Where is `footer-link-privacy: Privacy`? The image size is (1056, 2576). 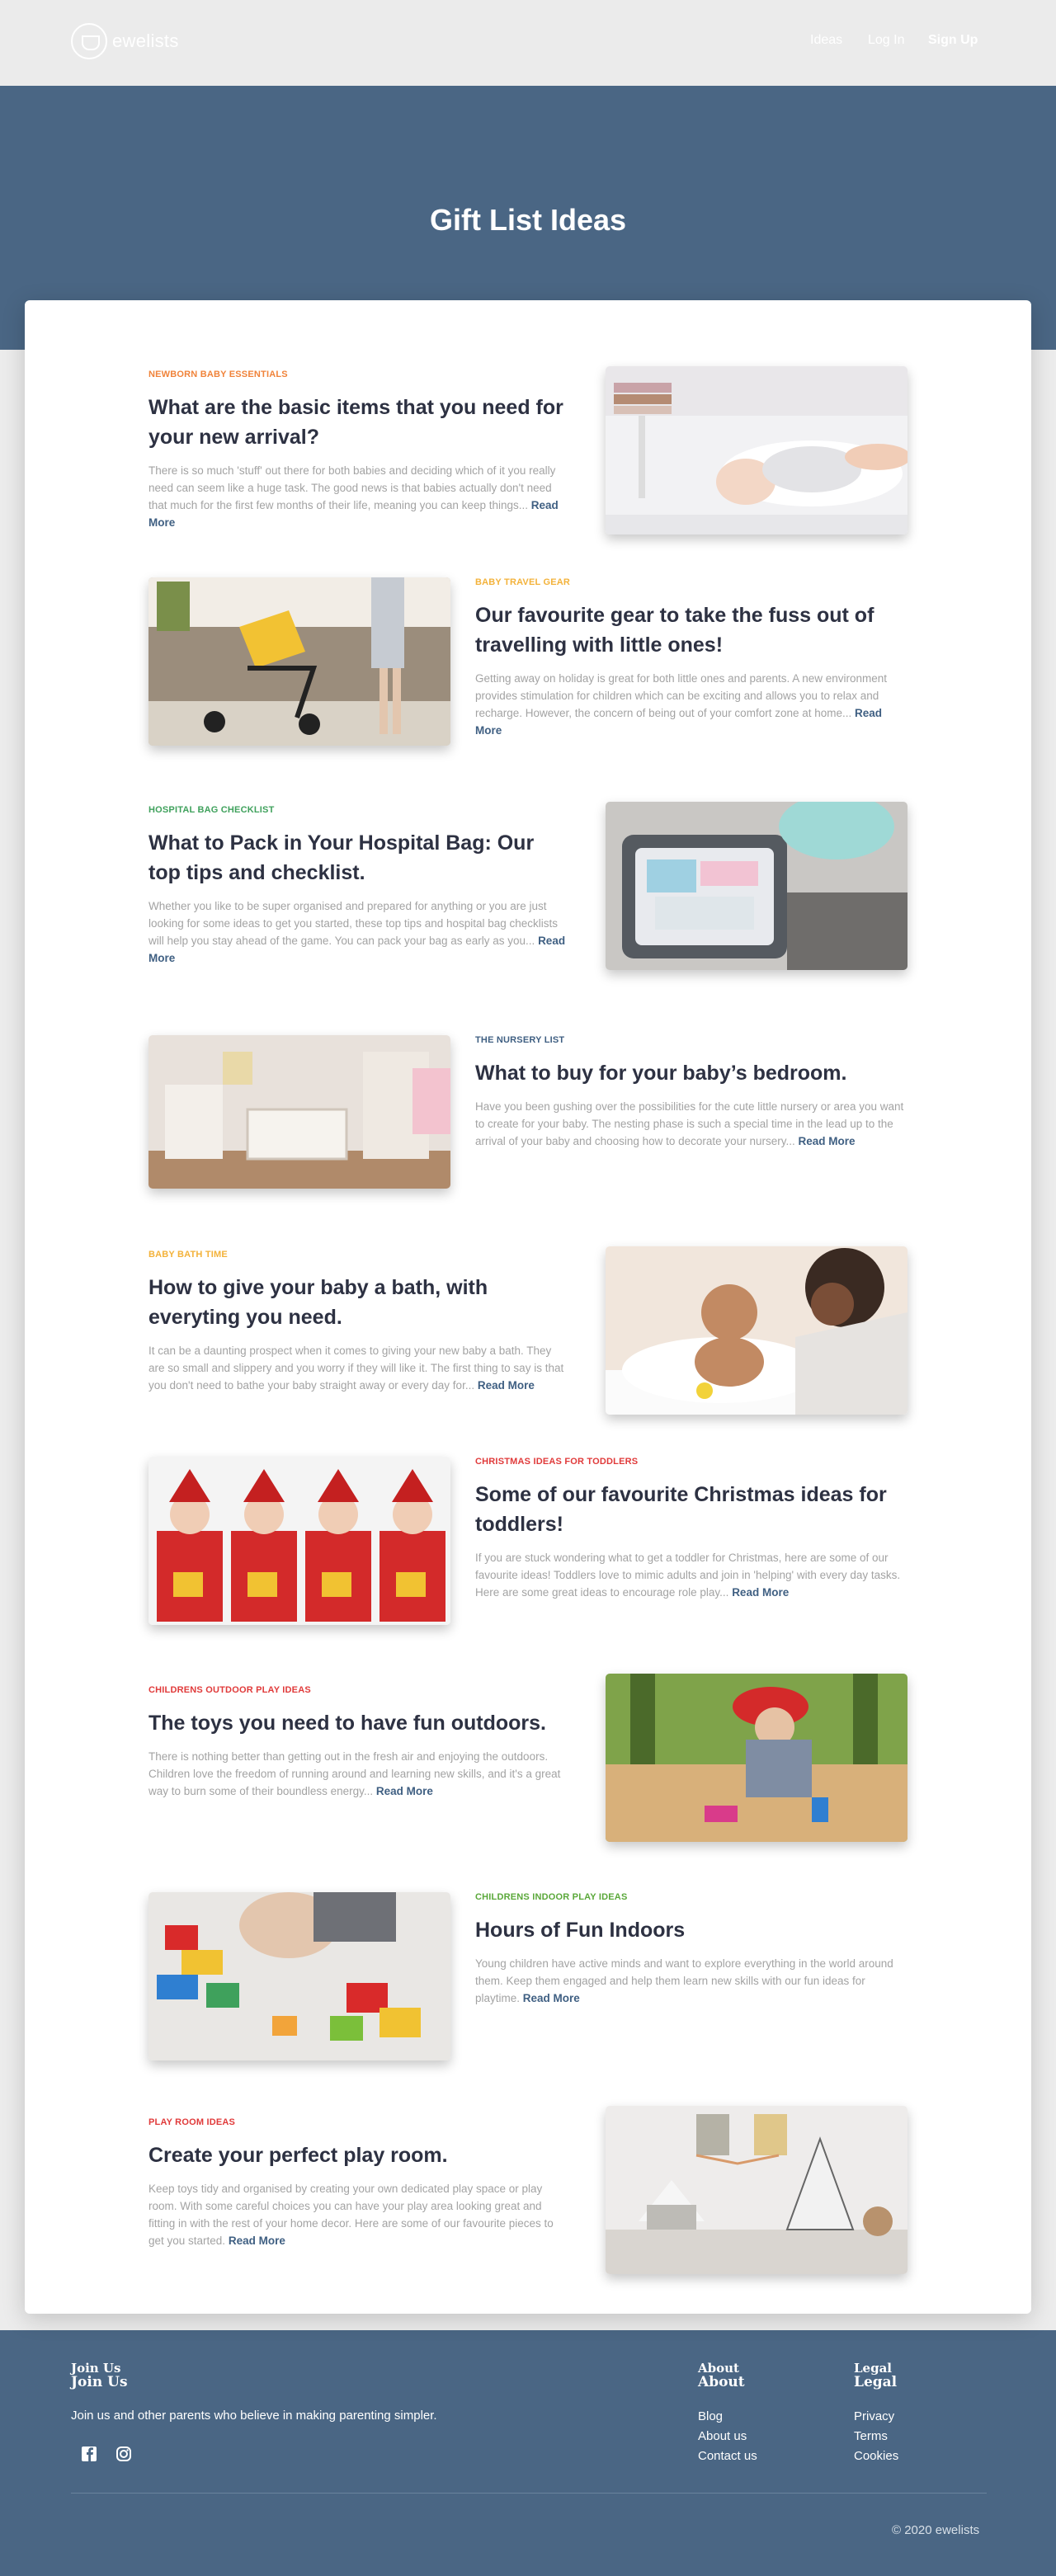
footer-link-privacy: Privacy is located at coordinates (874, 2416).